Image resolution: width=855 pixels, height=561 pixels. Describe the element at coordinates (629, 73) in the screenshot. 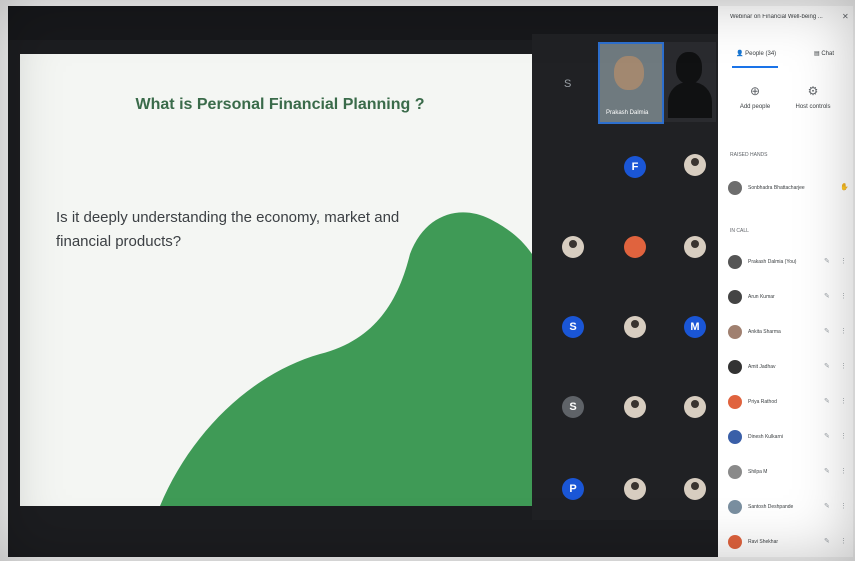

I see `presenter-face` at that location.